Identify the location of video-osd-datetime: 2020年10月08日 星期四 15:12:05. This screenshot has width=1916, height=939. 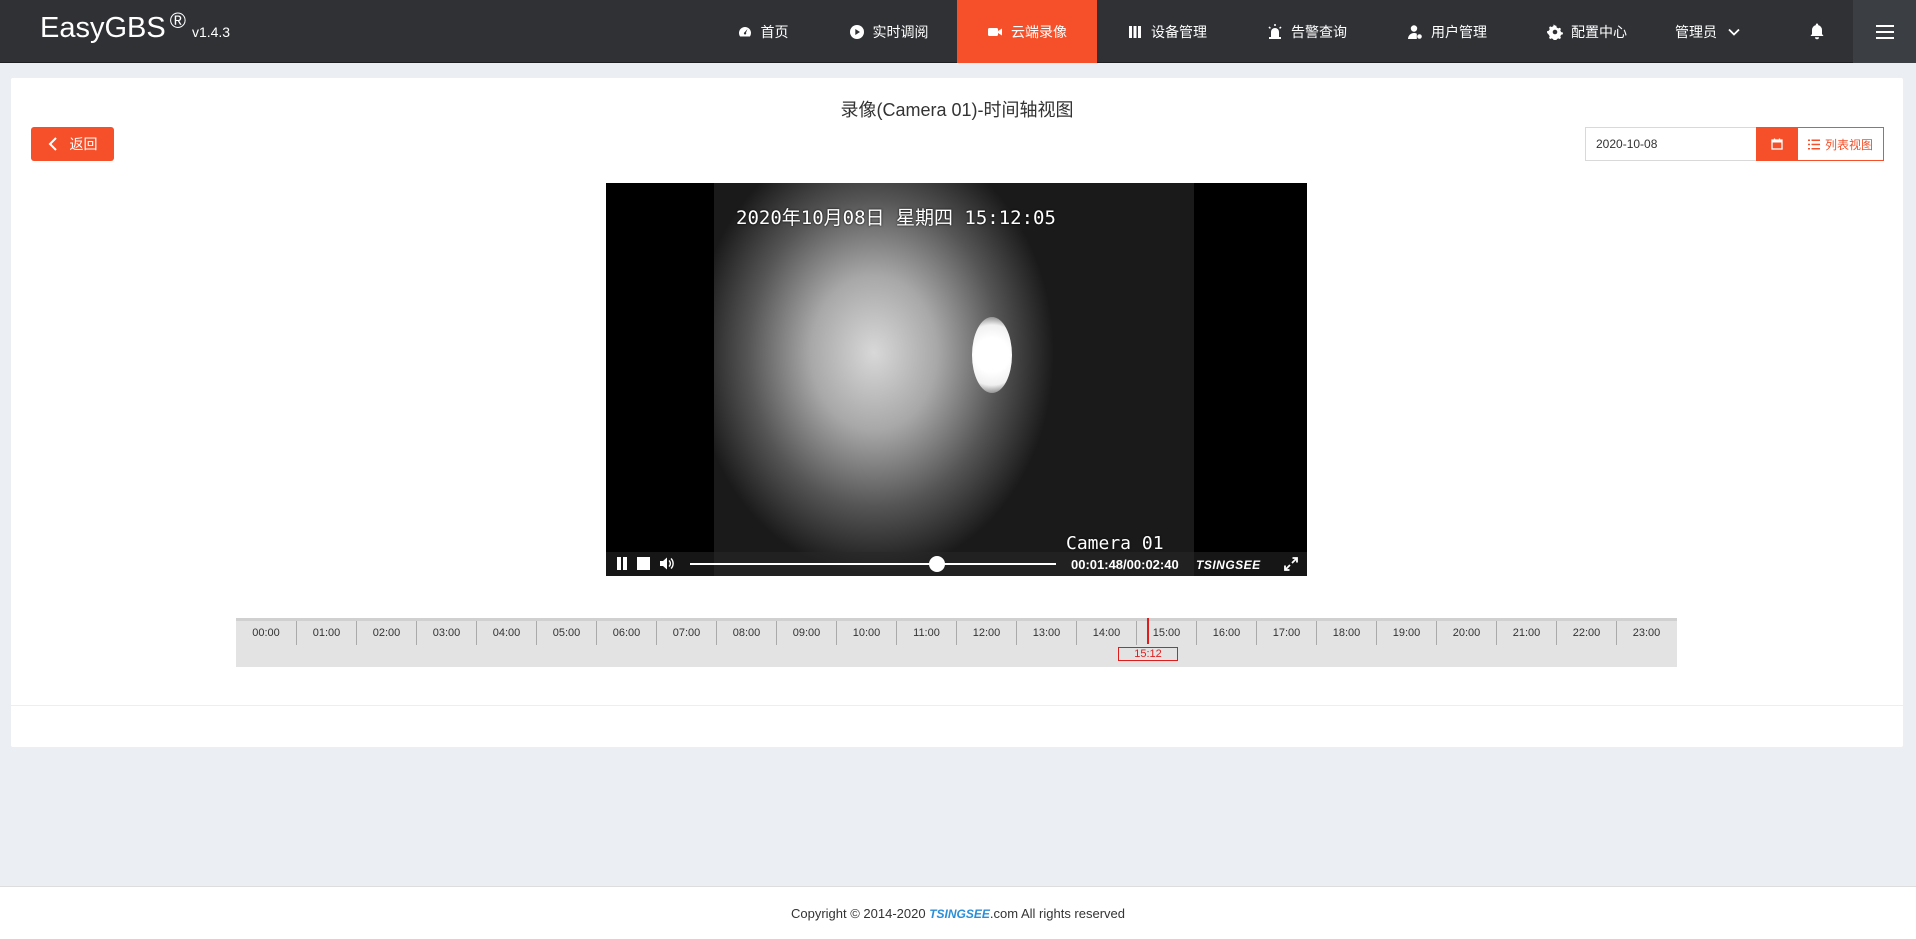
(896, 218).